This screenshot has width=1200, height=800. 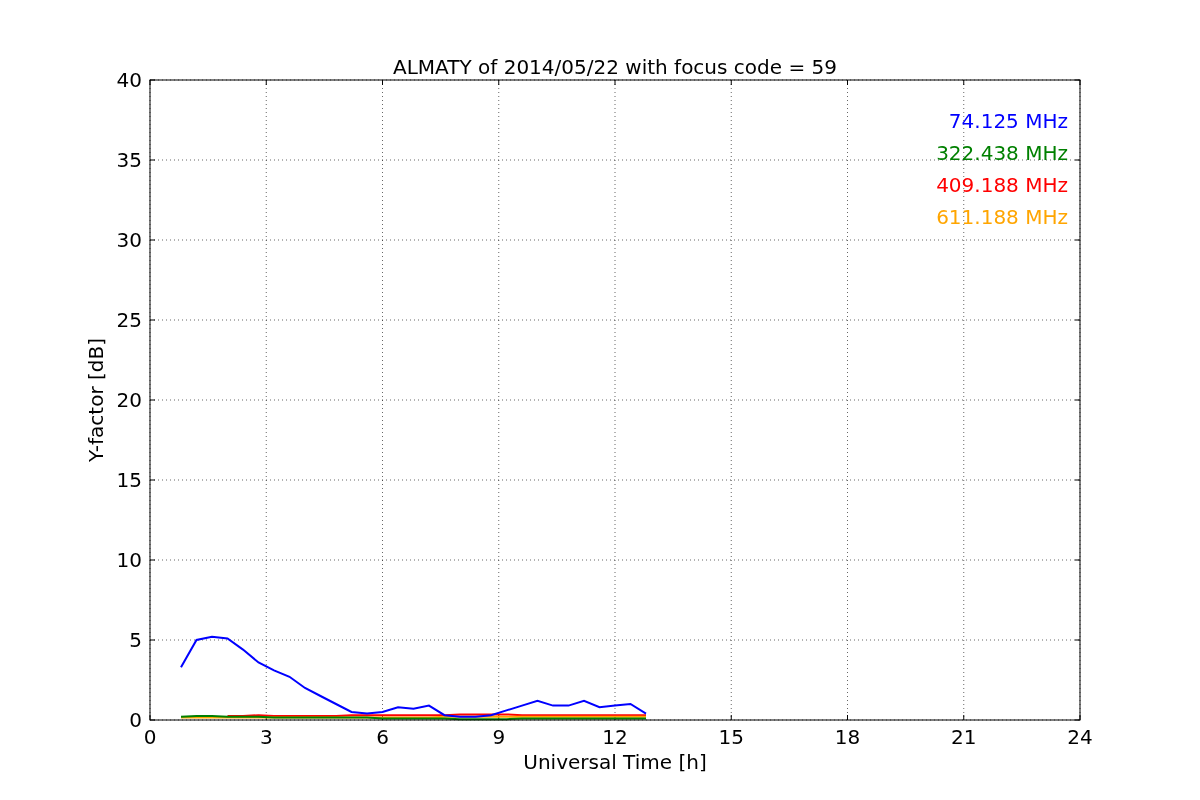 What do you see at coordinates (1008, 121) in the screenshot?
I see `legend-label: 74.125 MHz` at bounding box center [1008, 121].